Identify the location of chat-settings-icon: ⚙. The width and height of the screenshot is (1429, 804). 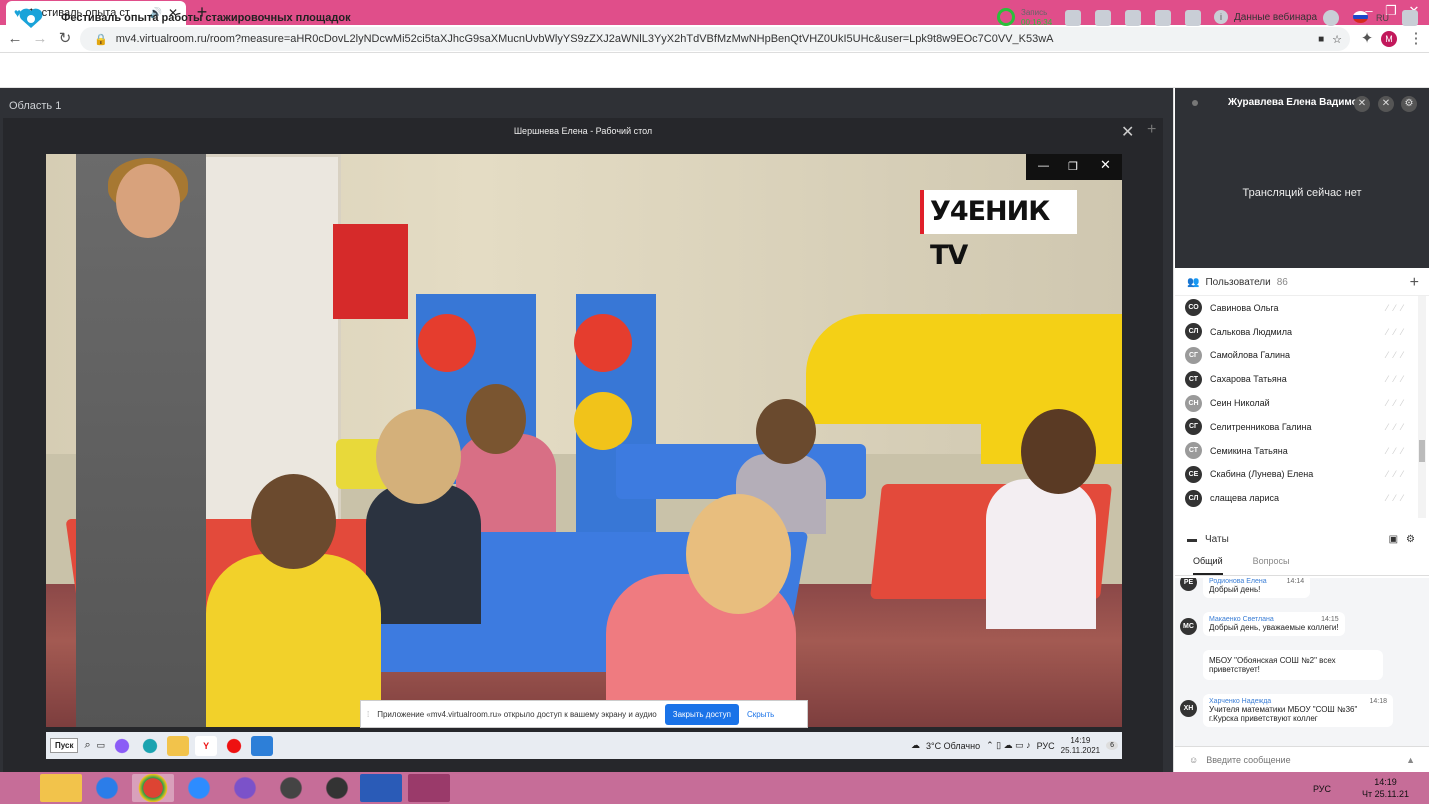
(1410, 539).